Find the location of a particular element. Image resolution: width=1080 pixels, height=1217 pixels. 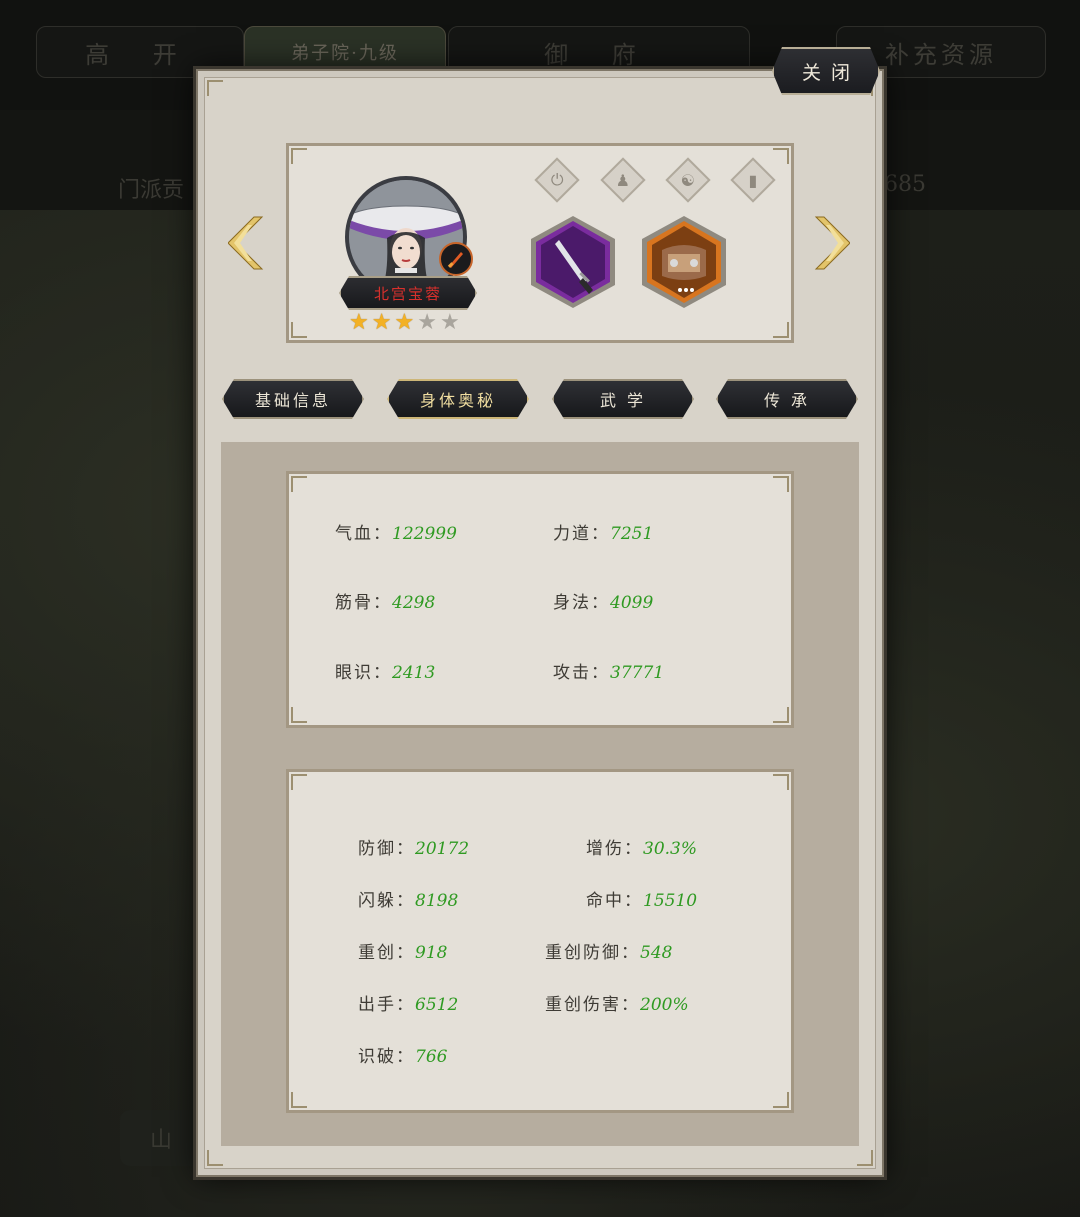

character-name: 北宫宝蓉 is located at coordinates (408, 293).